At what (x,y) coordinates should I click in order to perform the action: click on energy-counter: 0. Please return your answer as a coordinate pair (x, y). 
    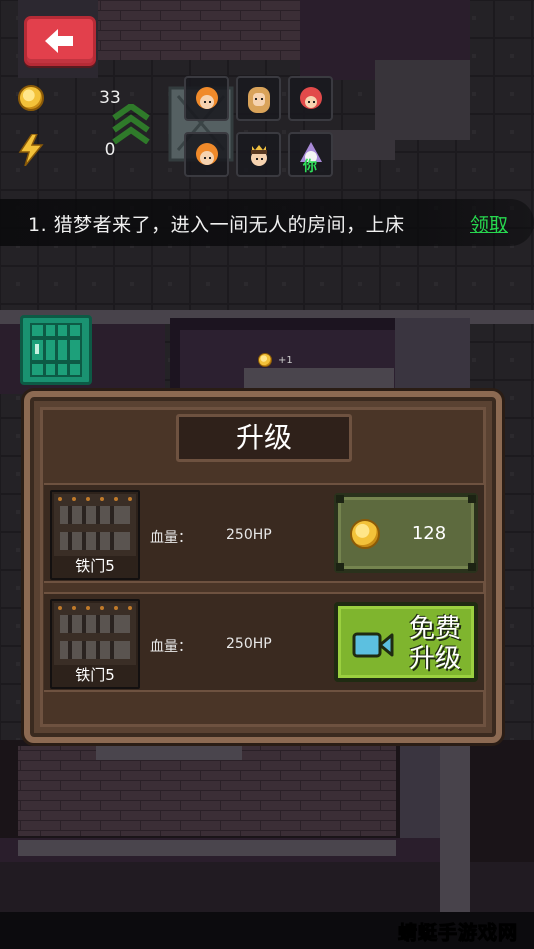
    Looking at the image, I should click on (66, 150).